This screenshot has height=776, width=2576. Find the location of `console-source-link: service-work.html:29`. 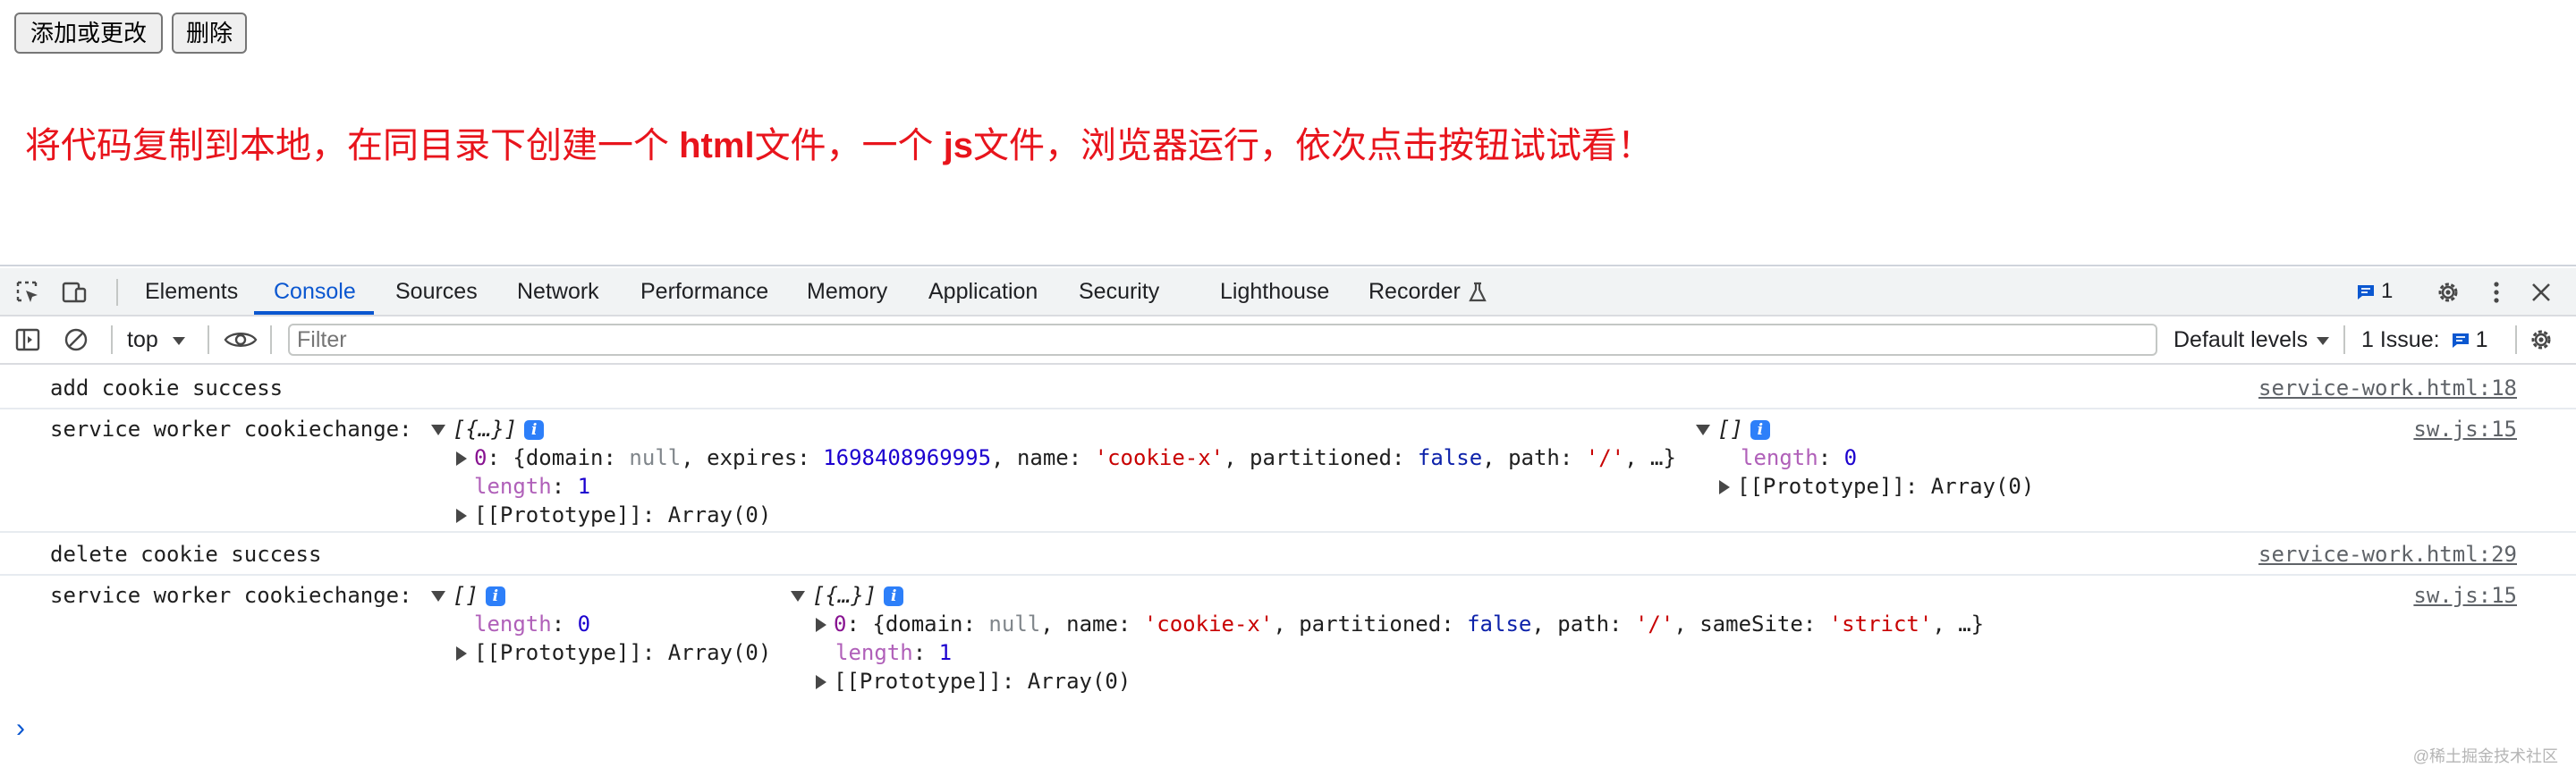

console-source-link: service-work.html:29 is located at coordinates (2387, 554).